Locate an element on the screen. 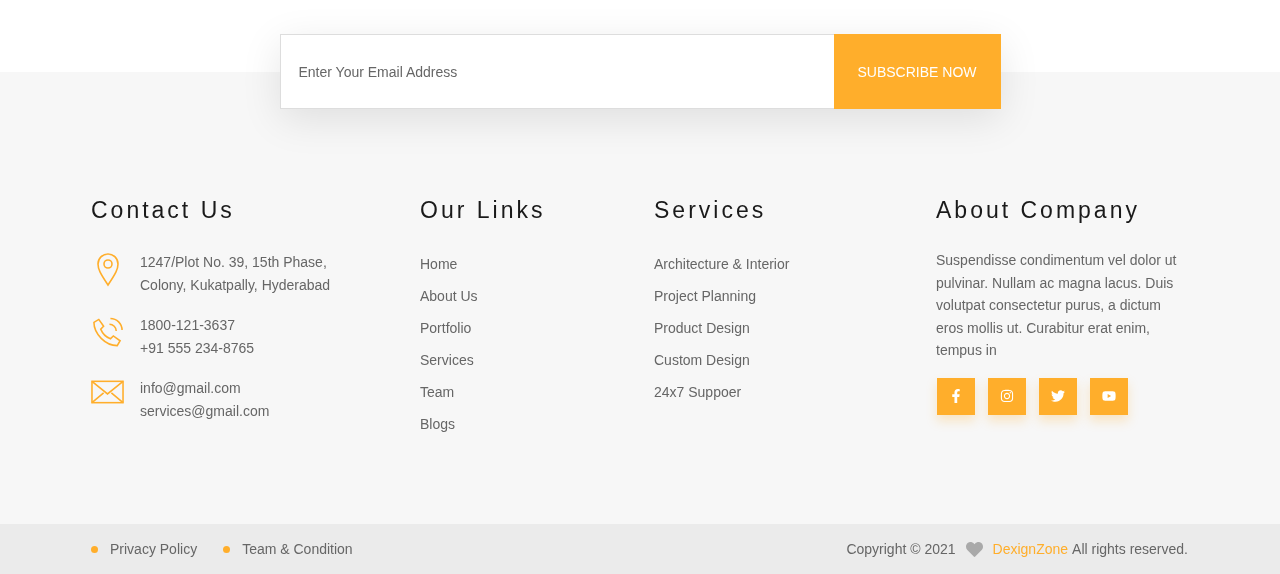 The height and width of the screenshot is (574, 1280). footer-link: About Us is located at coordinates (537, 296).